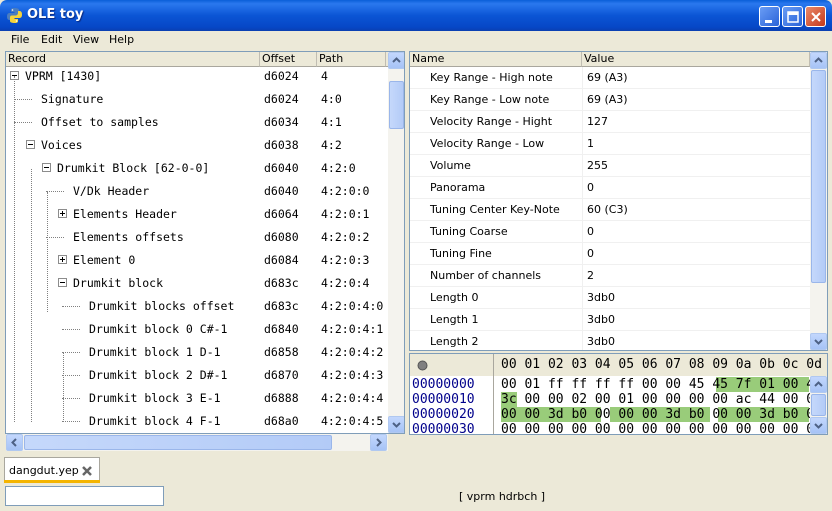  Describe the element at coordinates (84, 496) in the screenshot. I see `command-input` at that location.